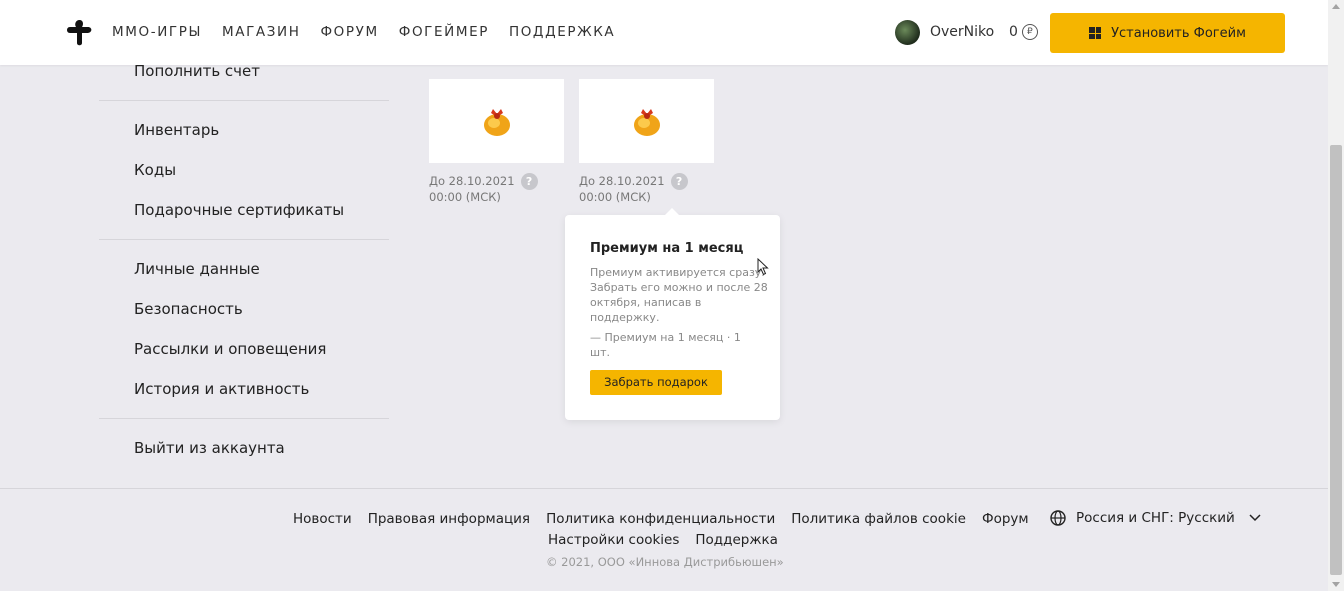  I want to click on language-label: Россия и СНГ: Русский, so click(1155, 518).